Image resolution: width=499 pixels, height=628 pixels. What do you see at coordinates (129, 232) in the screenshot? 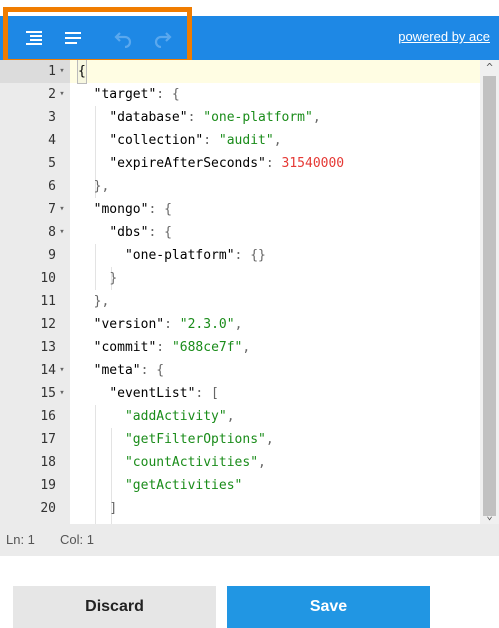
I see `key-token: "dbs"` at bounding box center [129, 232].